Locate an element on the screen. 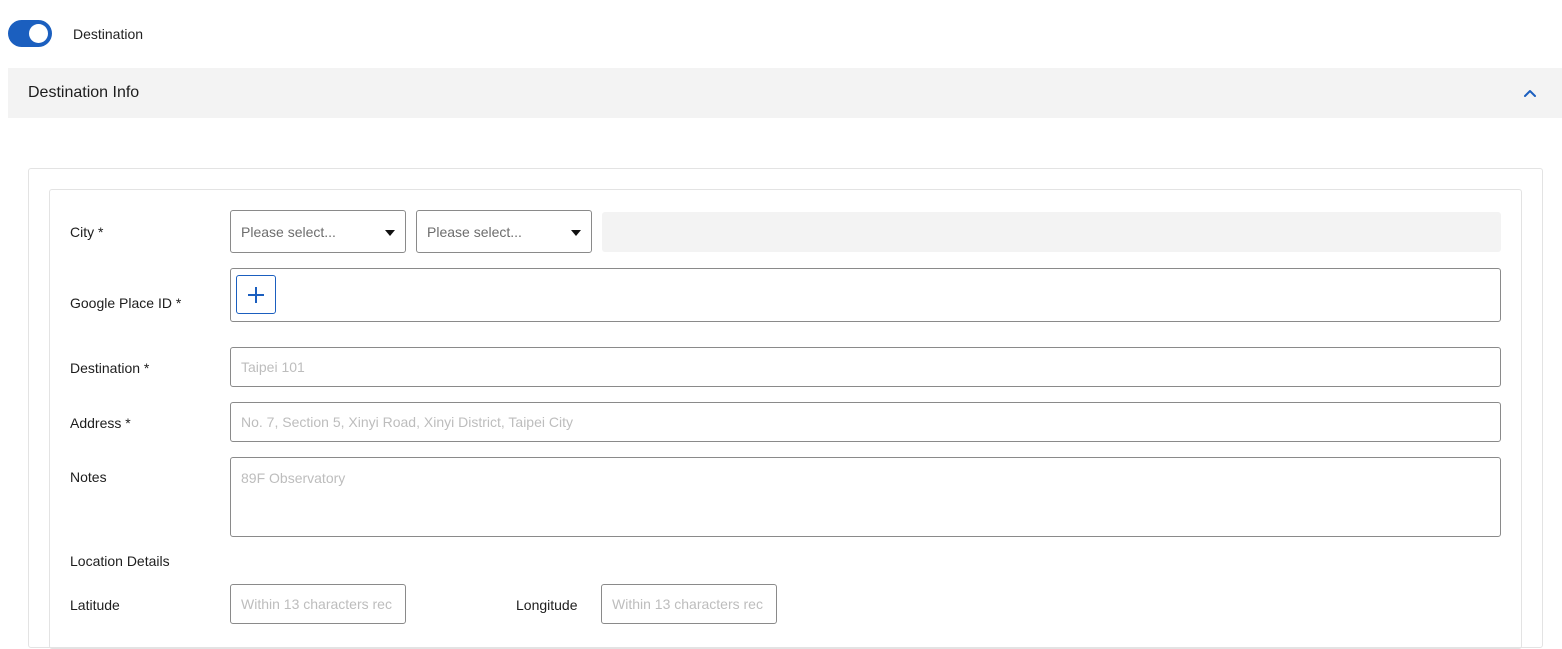 The width and height of the screenshot is (1562, 649). destination-label: Destination * is located at coordinates (110, 368).